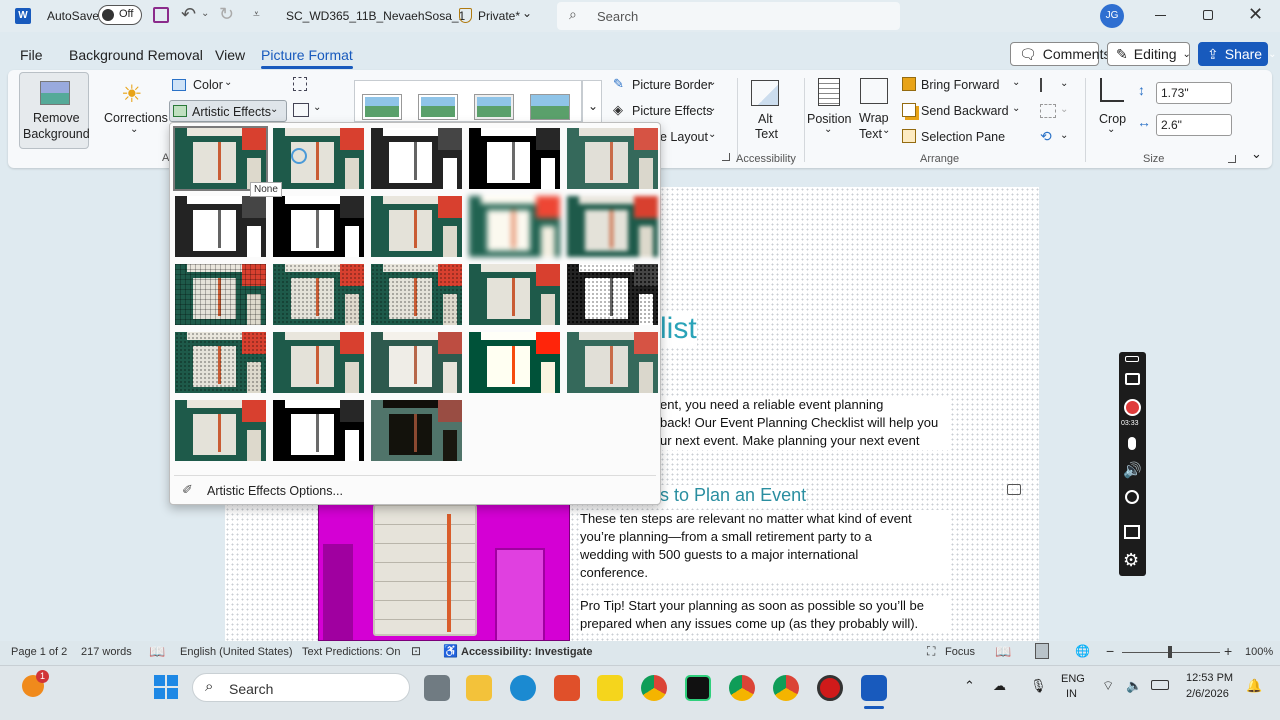  What do you see at coordinates (1194, 93) in the screenshot?
I see `height-input: 1.73"` at bounding box center [1194, 93].